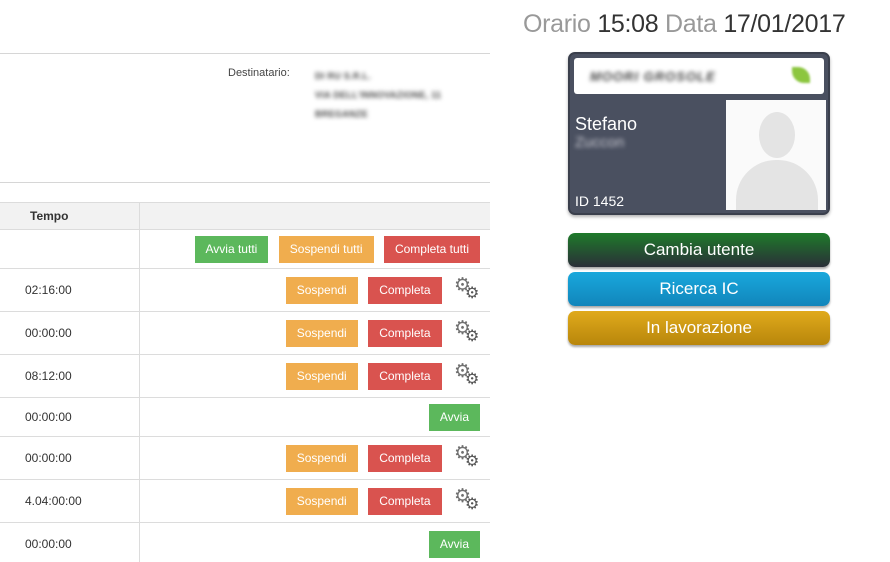  I want to click on bulk-time-cell, so click(70, 249).